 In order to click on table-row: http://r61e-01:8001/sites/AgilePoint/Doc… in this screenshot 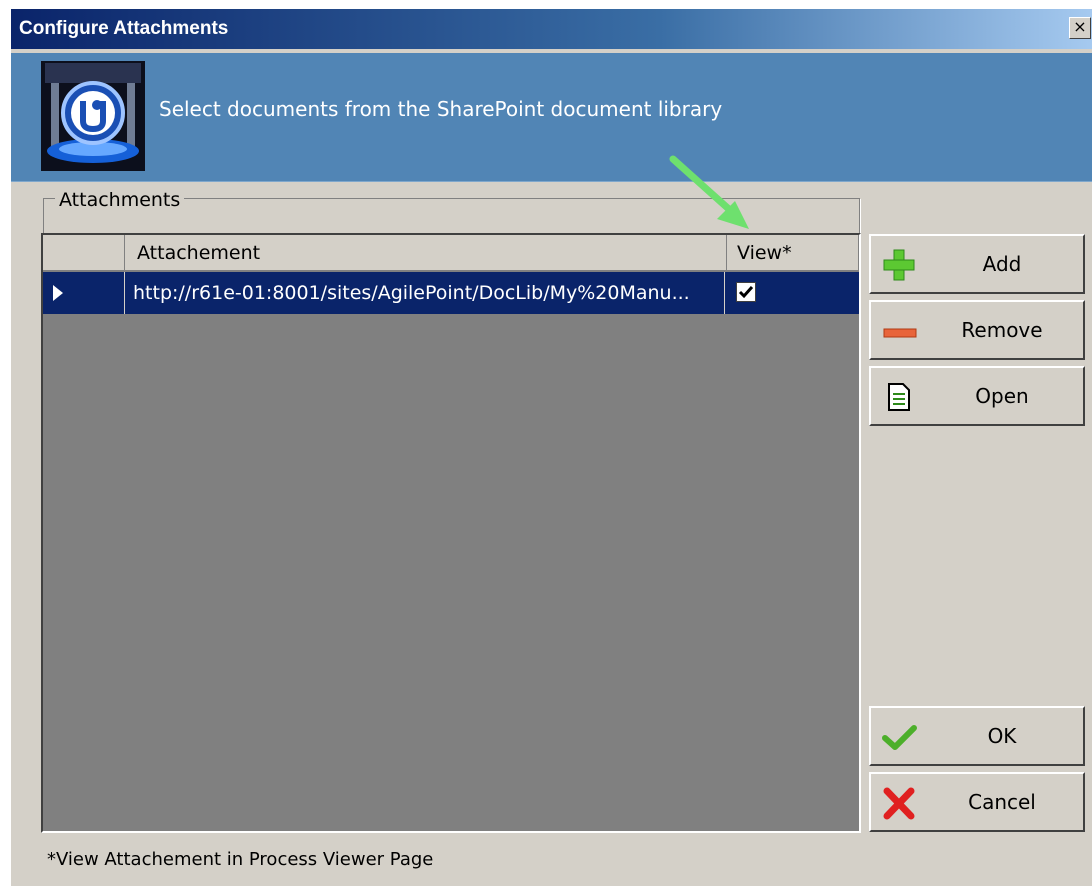, I will do `click(451, 293)`.